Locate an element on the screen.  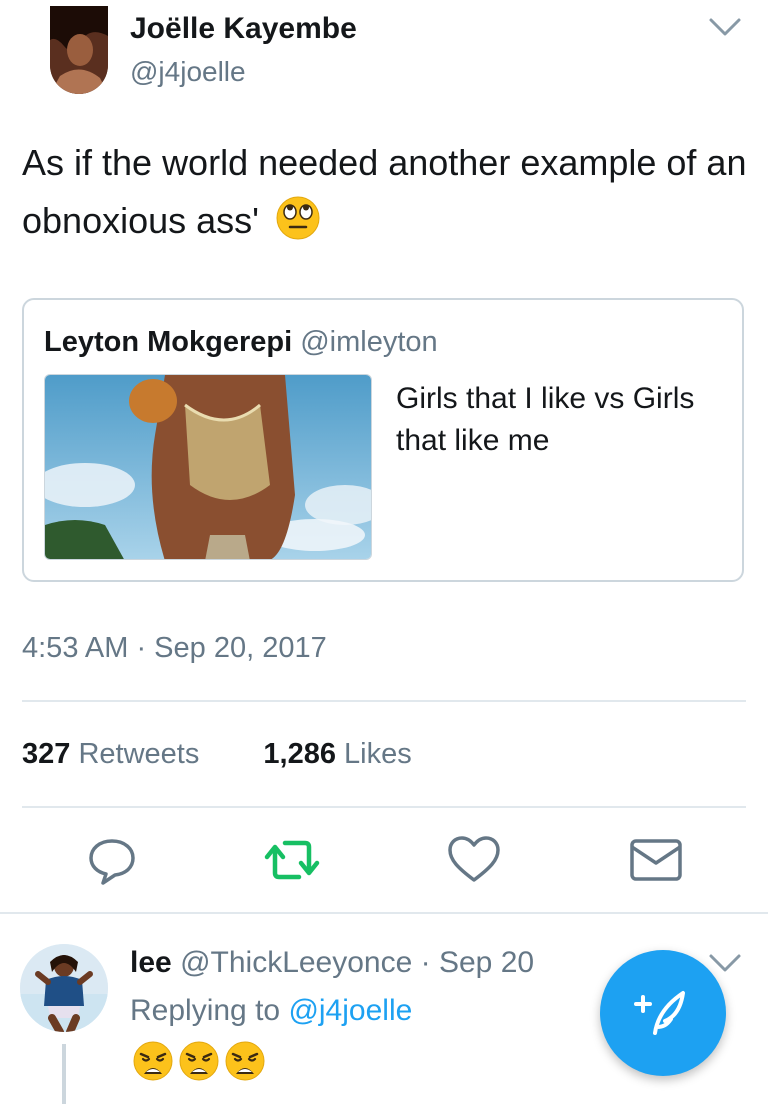
reply-header: lee @ThickLeeyonce · Sep 20 is located at coordinates (332, 963).